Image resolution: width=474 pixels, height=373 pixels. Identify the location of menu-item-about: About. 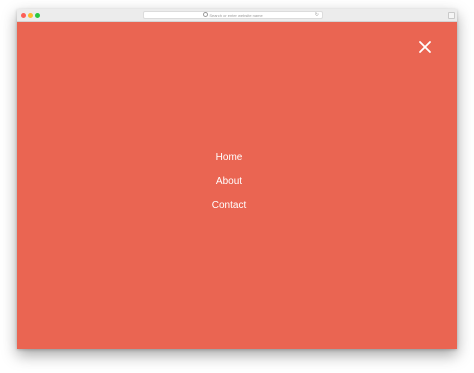
(229, 182).